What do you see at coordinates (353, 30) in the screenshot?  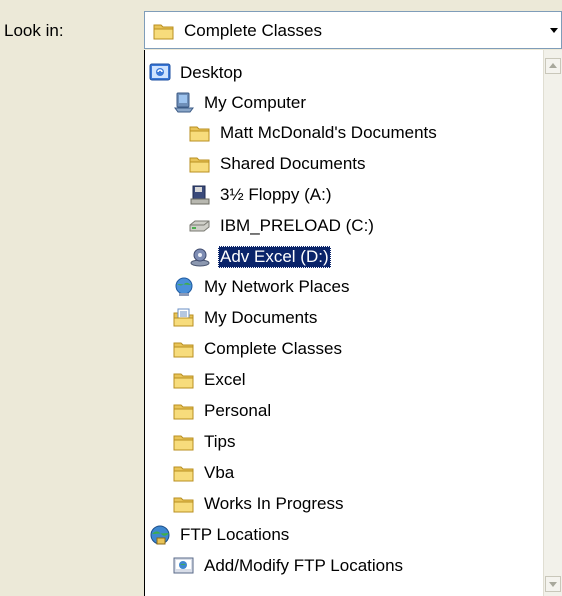 I see `look-in-combobox: Complete Classes` at bounding box center [353, 30].